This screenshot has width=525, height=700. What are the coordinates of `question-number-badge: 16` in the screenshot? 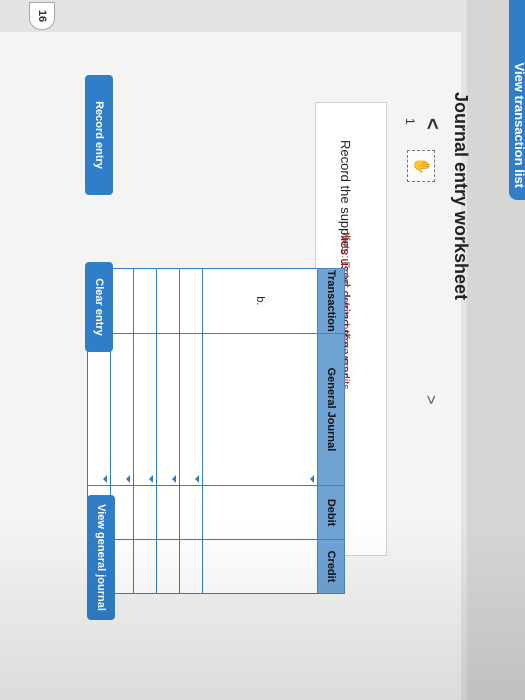 It's located at (42, 16).